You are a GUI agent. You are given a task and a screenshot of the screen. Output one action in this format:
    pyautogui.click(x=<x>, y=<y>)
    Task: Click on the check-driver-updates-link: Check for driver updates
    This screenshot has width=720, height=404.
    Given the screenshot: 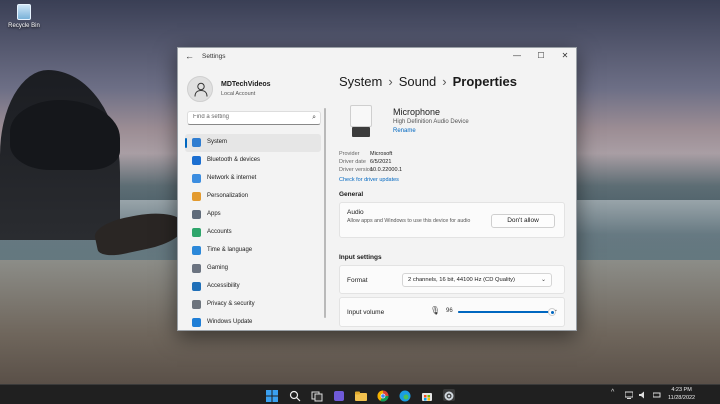 What is the action you would take?
    pyautogui.click(x=369, y=180)
    